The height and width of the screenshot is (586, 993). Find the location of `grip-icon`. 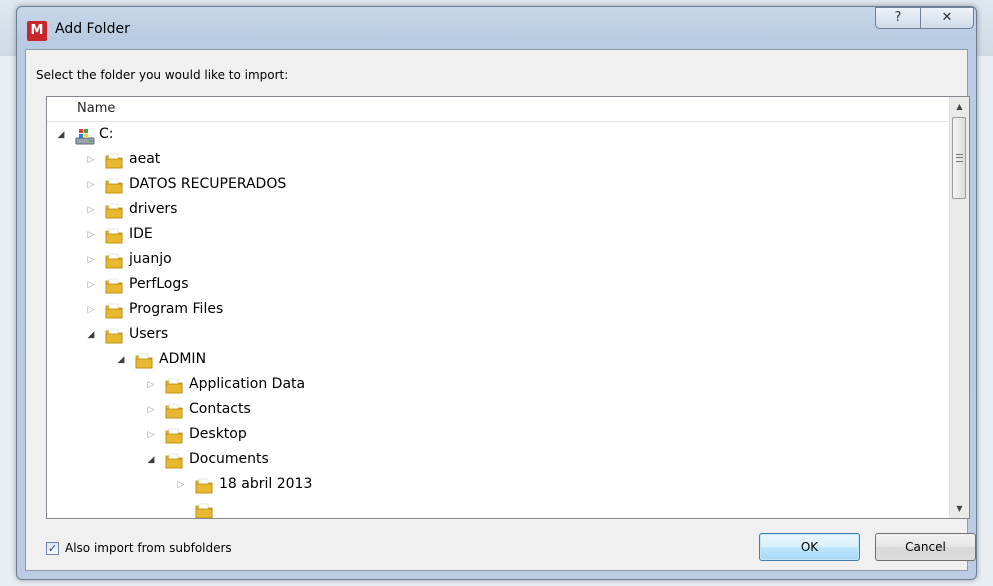

grip-icon is located at coordinates (959, 158).